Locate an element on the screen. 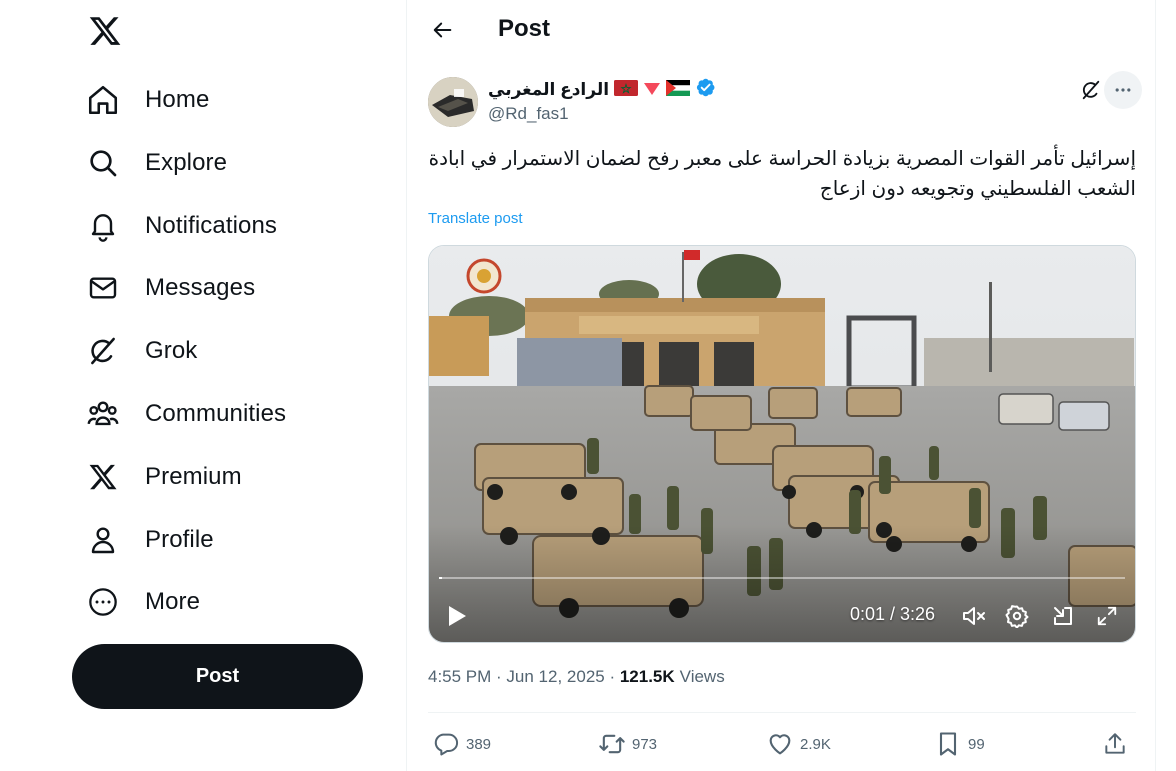 Image resolution: width=1176 pixels, height=771 pixels. nav-home: Home is located at coordinates (146, 100).